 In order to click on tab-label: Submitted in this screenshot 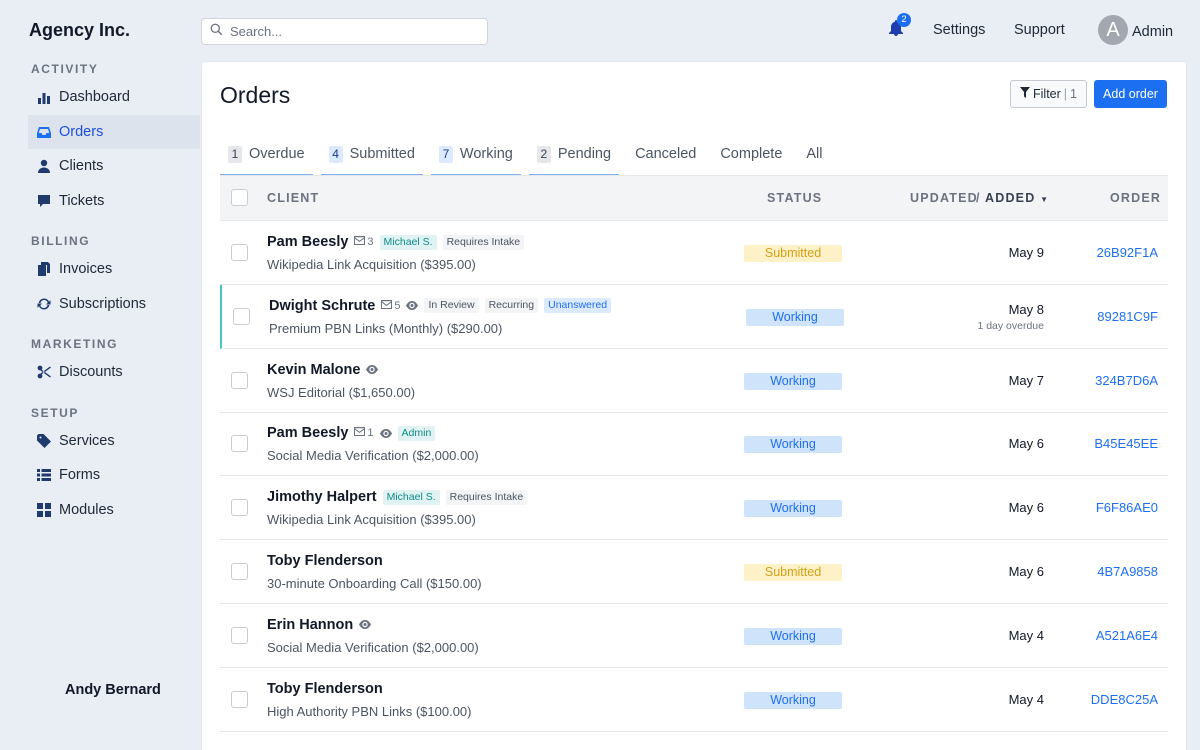, I will do `click(382, 154)`.